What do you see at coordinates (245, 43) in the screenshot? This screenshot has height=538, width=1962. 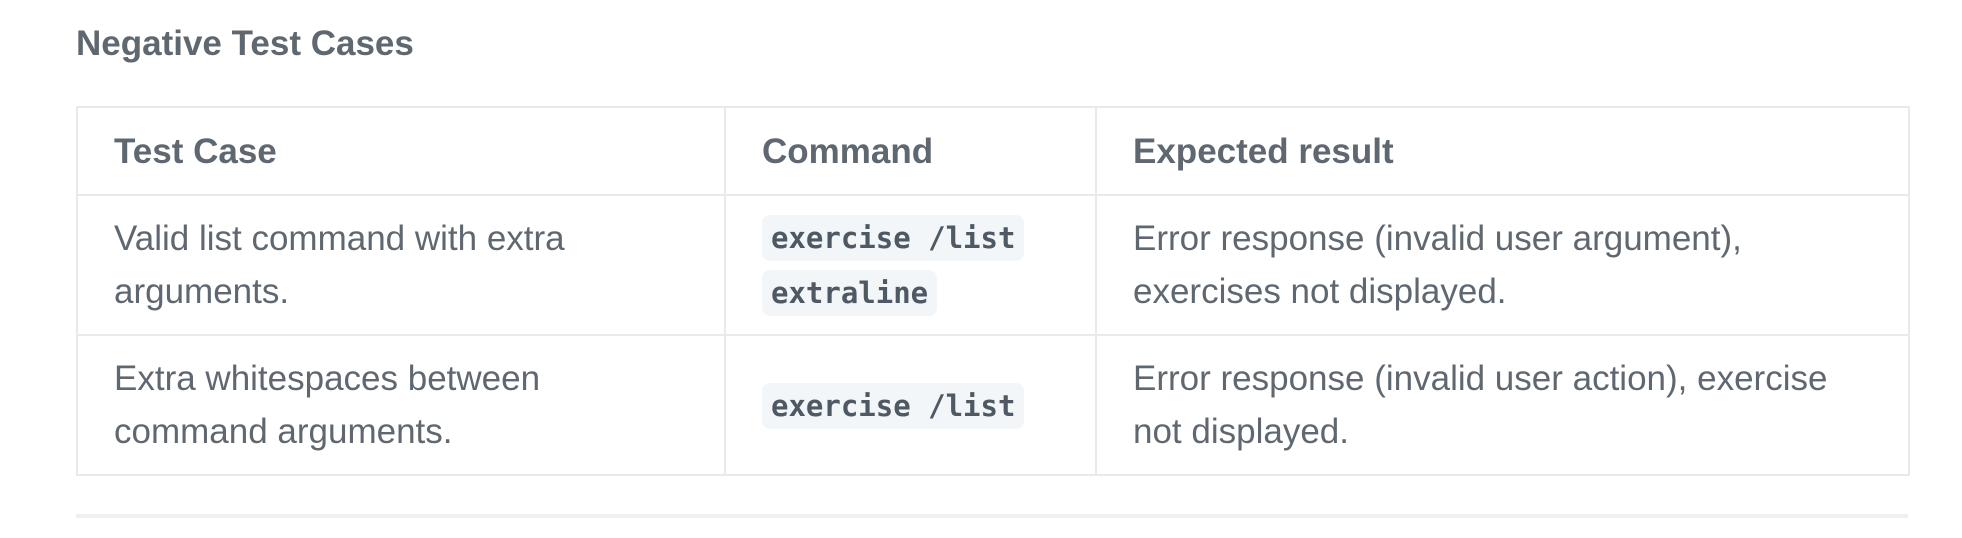 I see `section-heading: Negative Test Cases` at bounding box center [245, 43].